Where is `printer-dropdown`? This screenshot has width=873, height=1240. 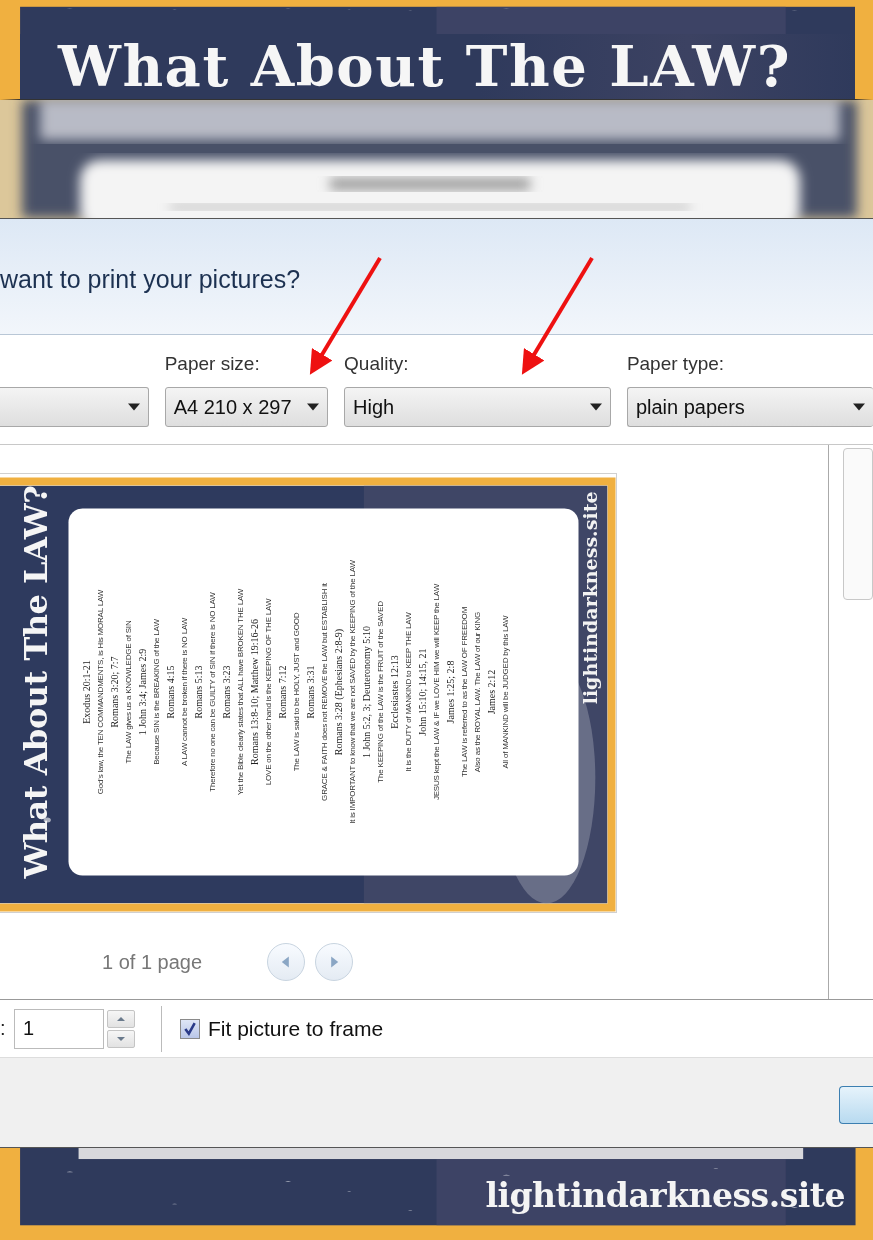
printer-dropdown is located at coordinates (74, 407).